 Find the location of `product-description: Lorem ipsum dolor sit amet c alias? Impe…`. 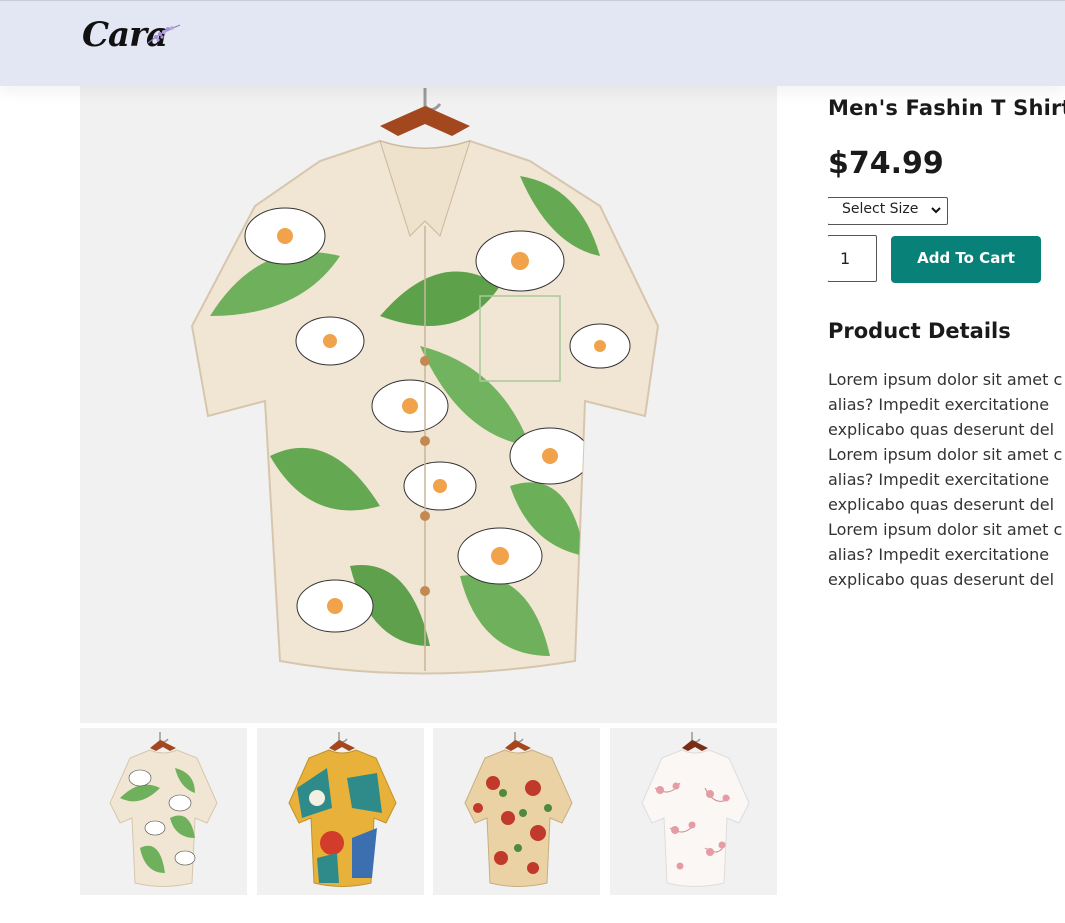

product-description: Lorem ipsum dolor sit amet c alias? Impe… is located at coordinates (946, 479).